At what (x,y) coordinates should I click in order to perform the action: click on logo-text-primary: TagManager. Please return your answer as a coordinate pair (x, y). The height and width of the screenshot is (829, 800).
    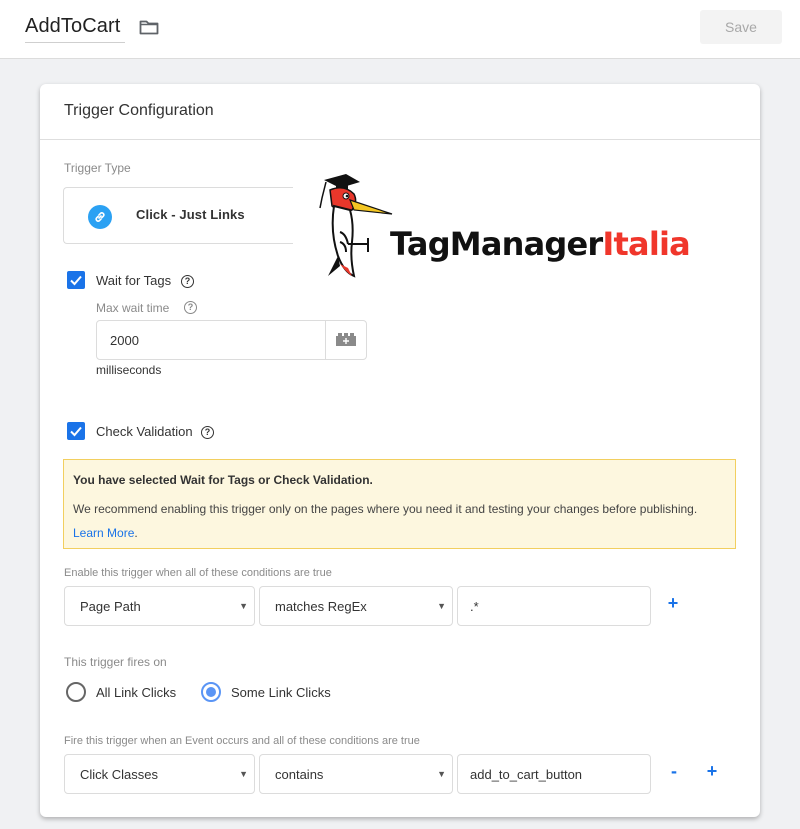
    Looking at the image, I should click on (496, 244).